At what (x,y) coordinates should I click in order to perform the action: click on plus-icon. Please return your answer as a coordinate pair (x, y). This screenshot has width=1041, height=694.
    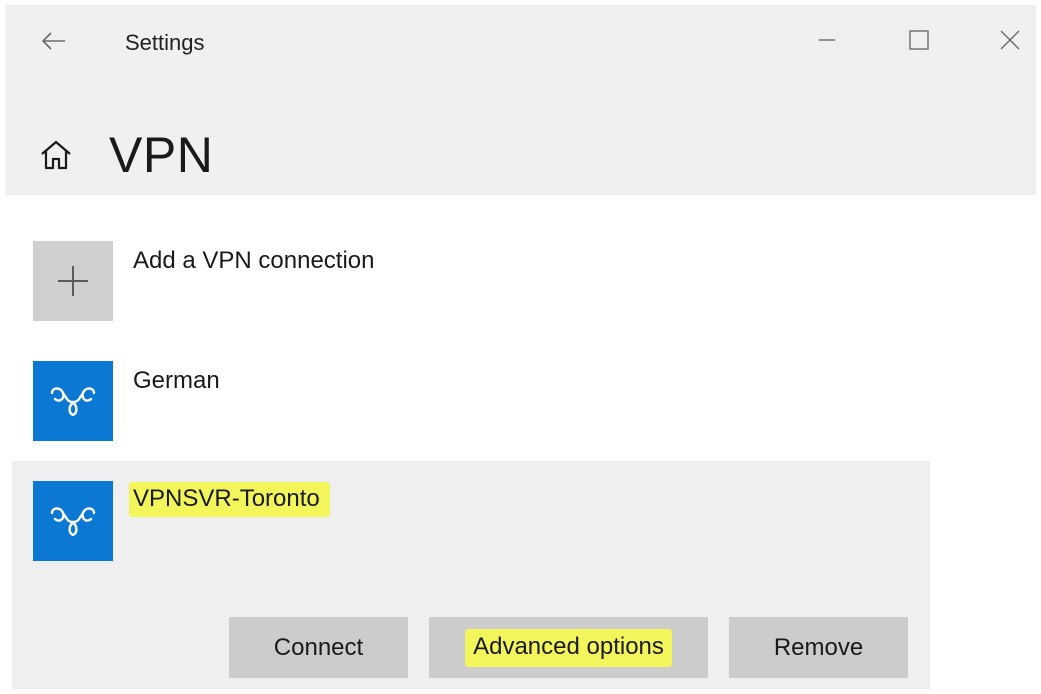
    Looking at the image, I should click on (73, 281).